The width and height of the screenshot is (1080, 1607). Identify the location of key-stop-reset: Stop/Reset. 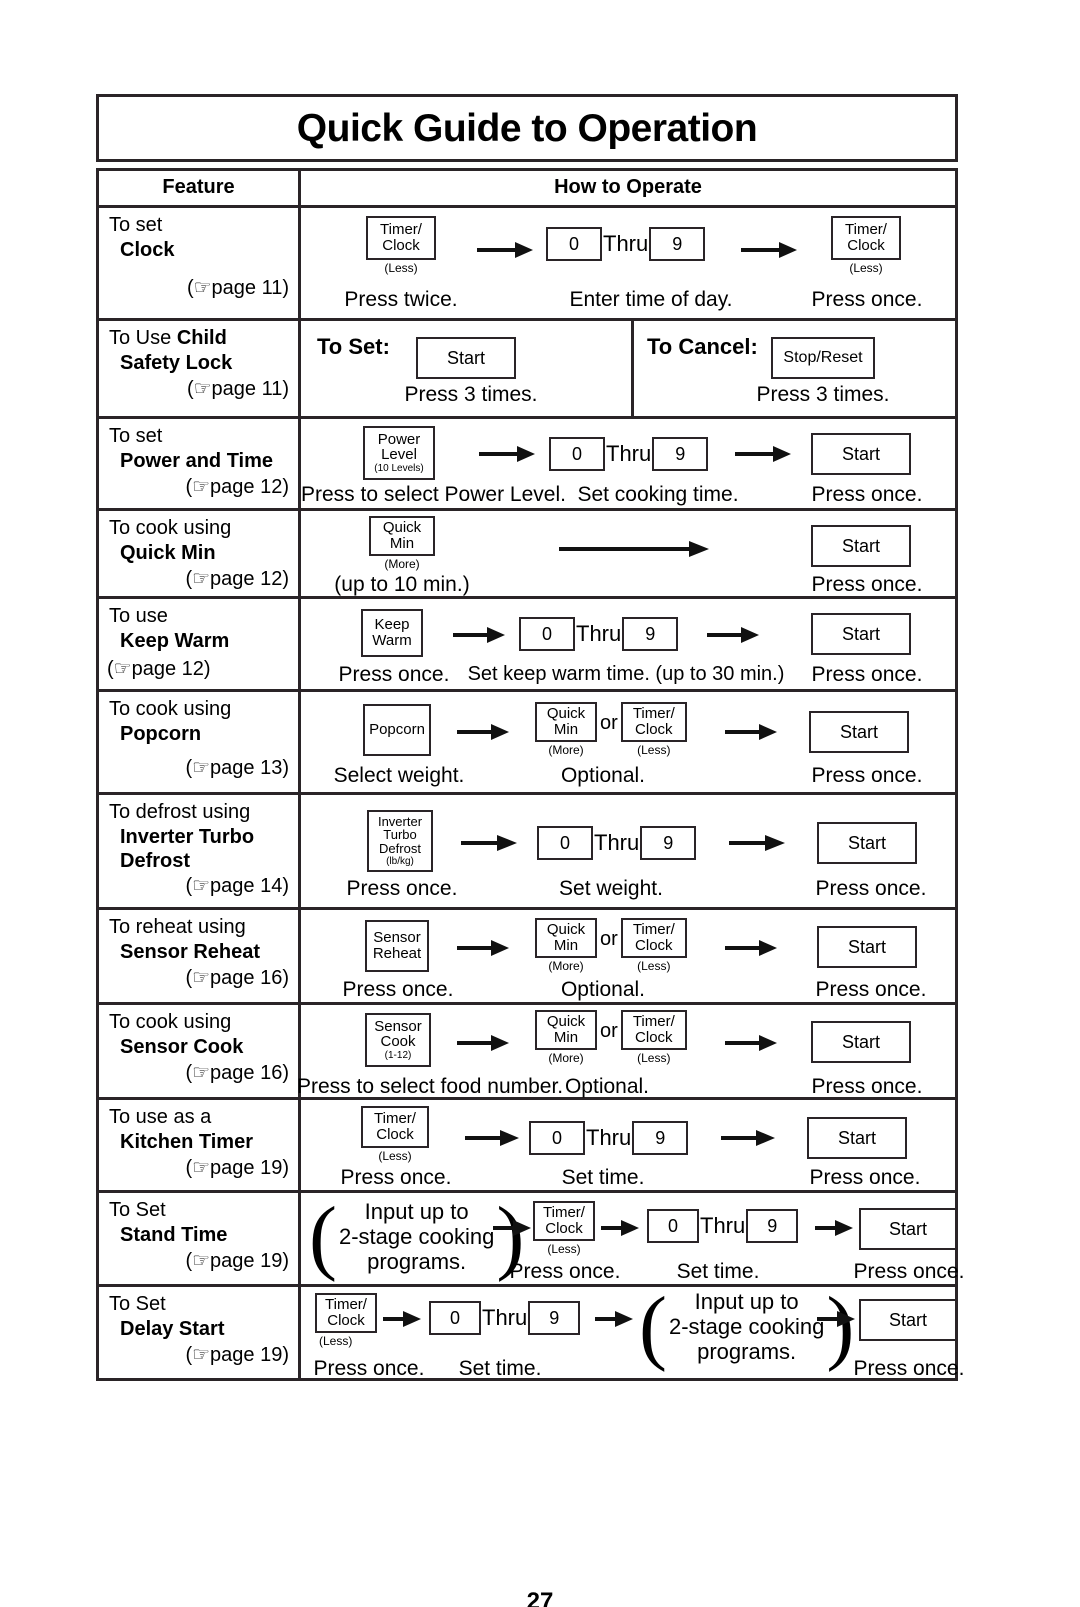
(823, 358).